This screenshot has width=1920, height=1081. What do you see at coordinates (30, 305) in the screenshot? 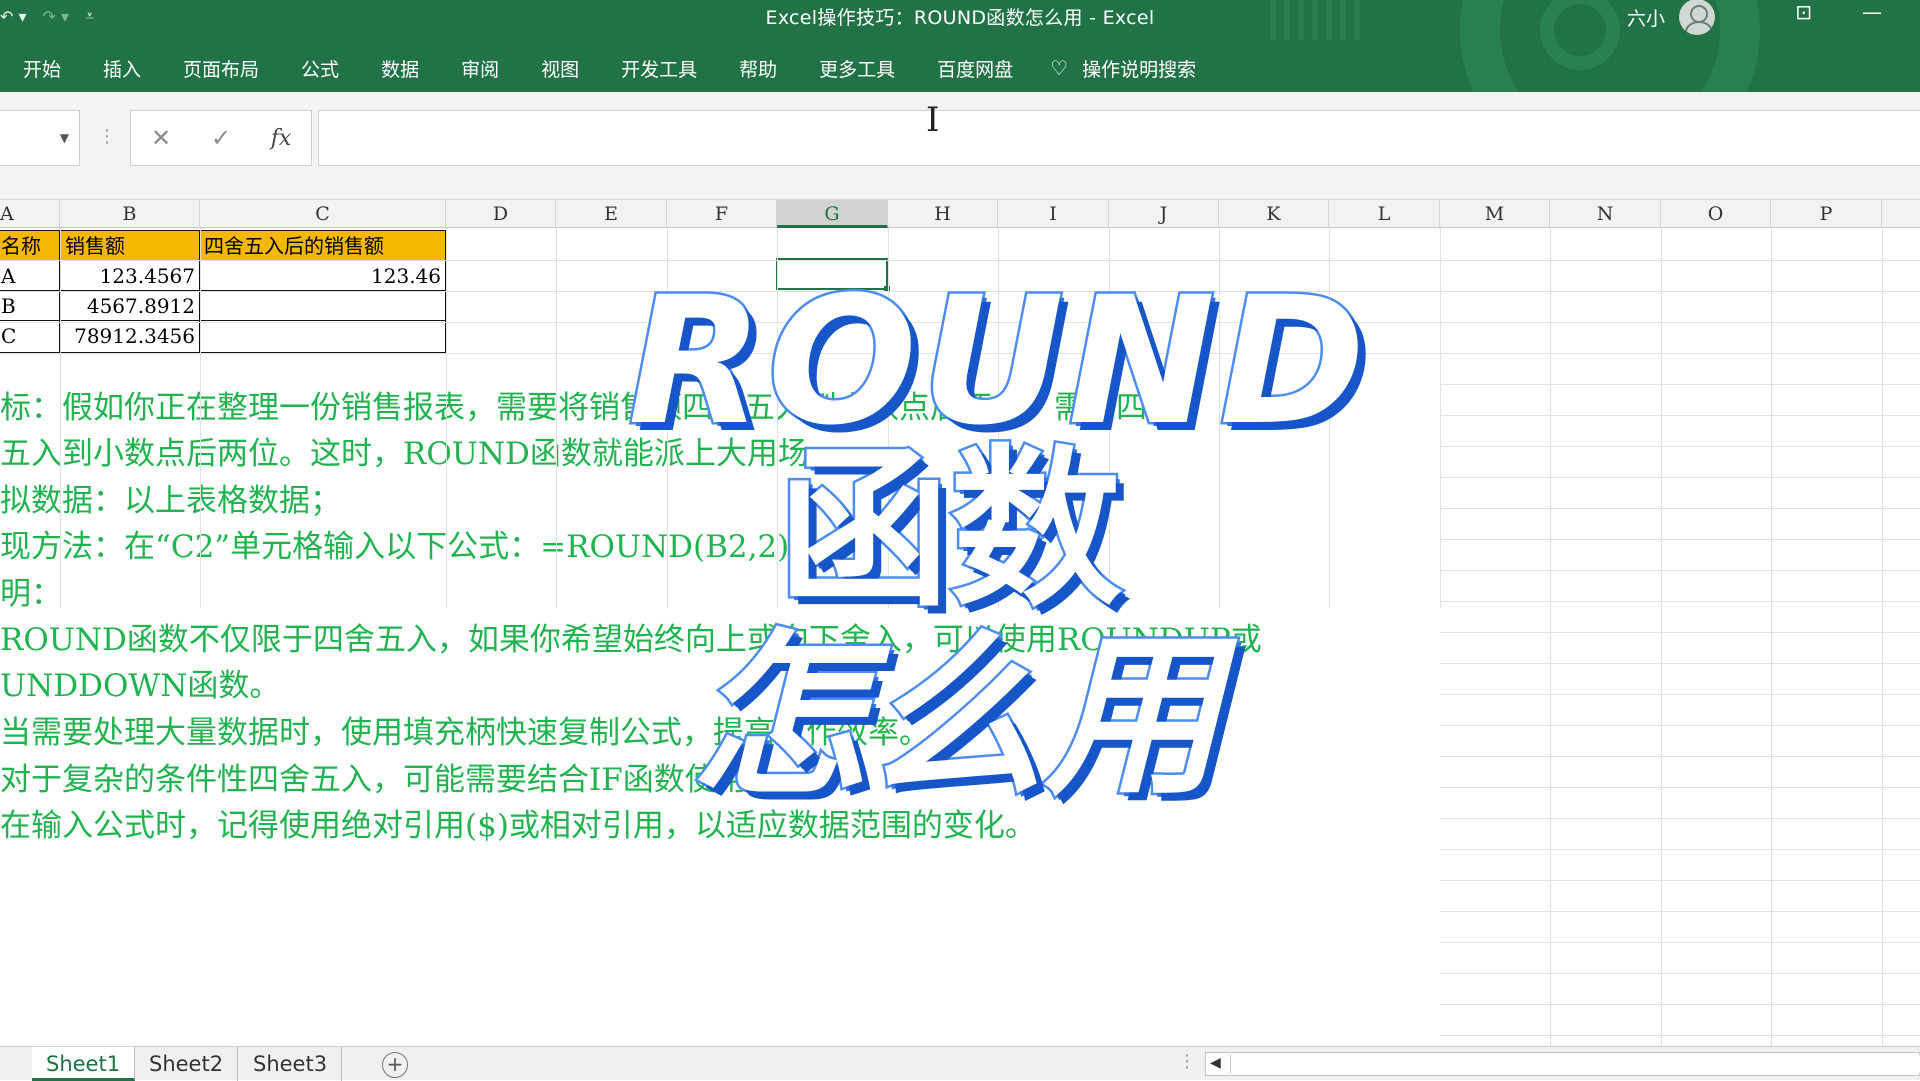
I see `table-cell: B` at bounding box center [30, 305].